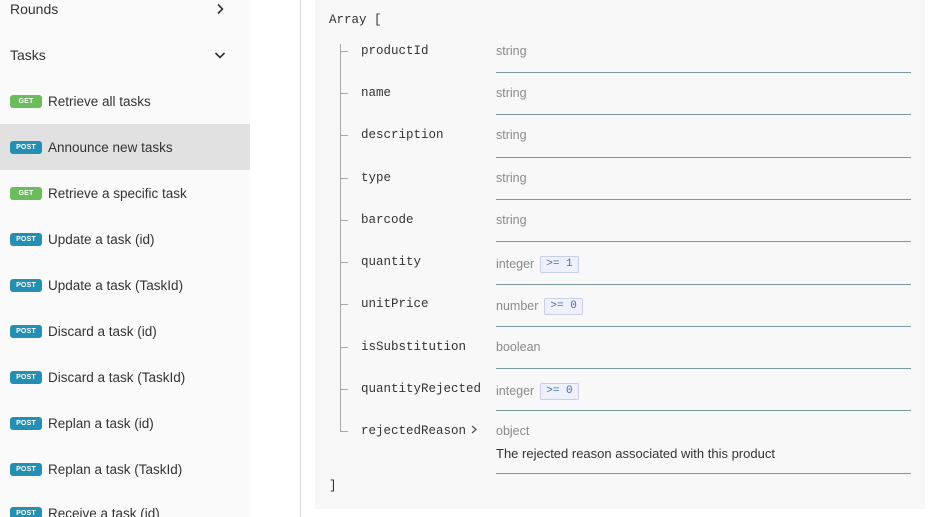 The height and width of the screenshot is (517, 933). I want to click on schema-field-productId: productId string, so click(626, 69).